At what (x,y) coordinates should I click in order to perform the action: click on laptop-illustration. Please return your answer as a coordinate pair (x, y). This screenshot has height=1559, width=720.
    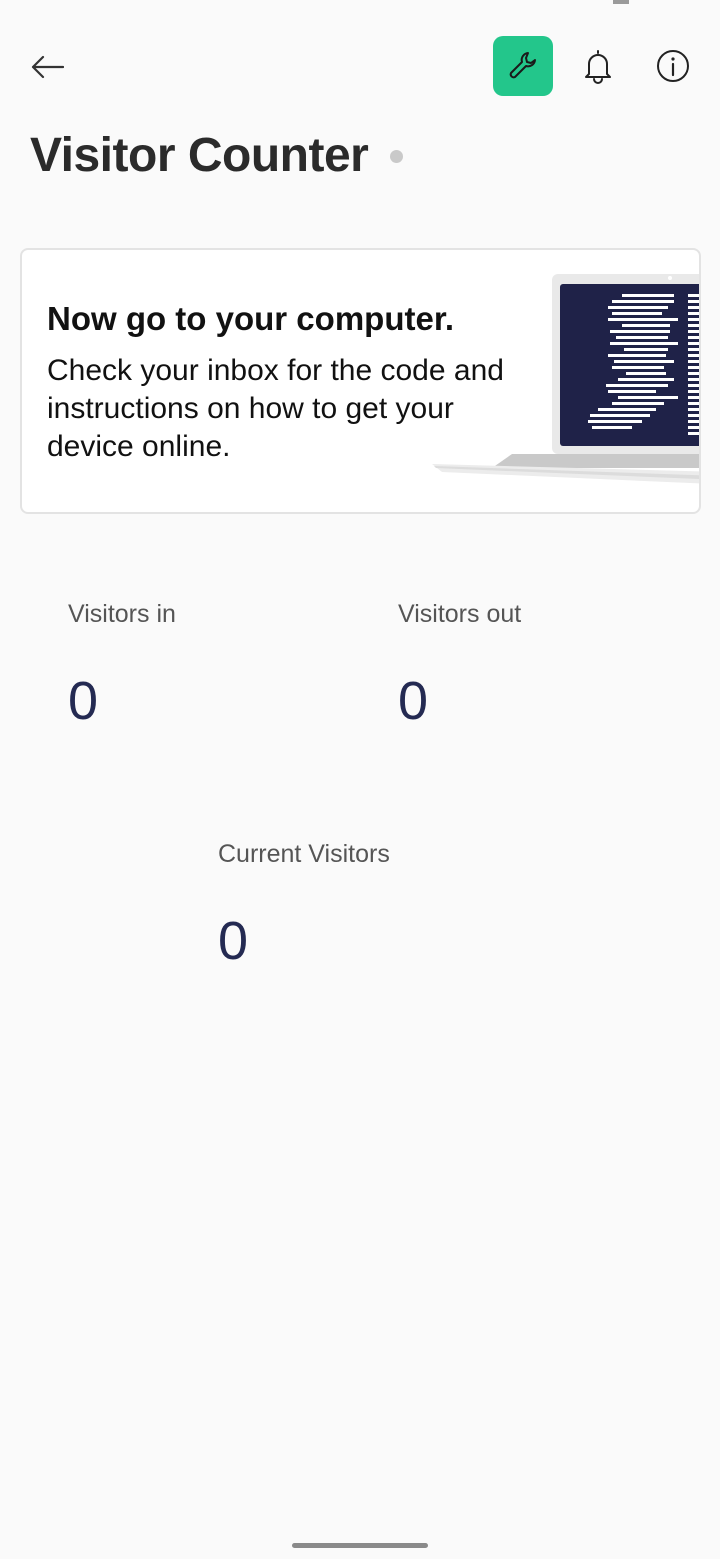
    Looking at the image, I should click on (565, 379).